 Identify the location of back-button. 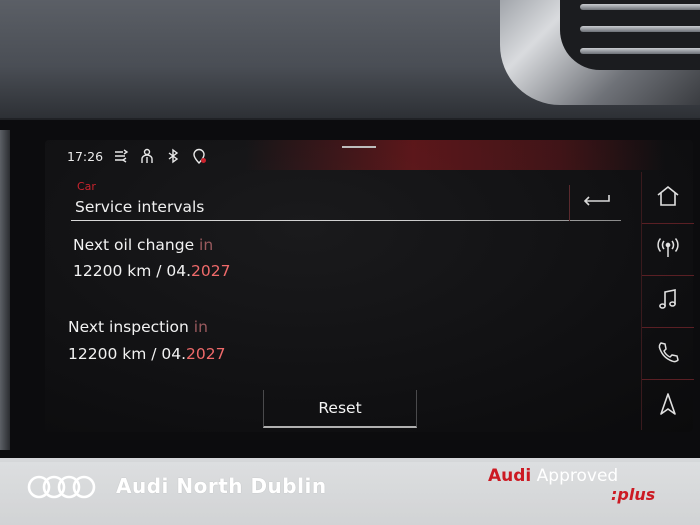
(595, 203).